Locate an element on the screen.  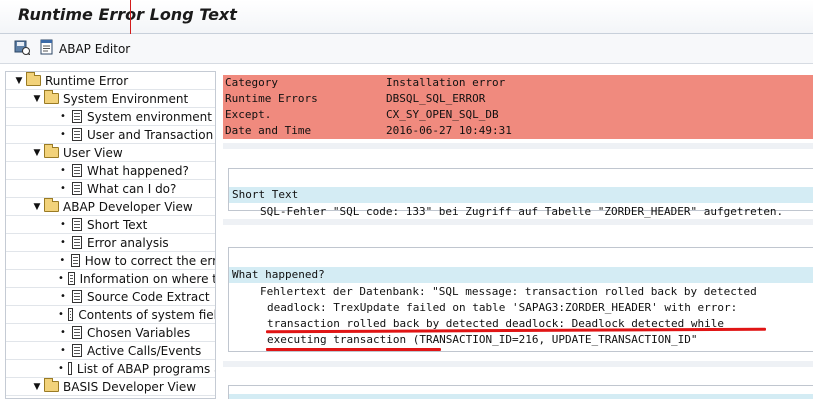
tree-node-user-view: ▼ User View is located at coordinates (110, 153).